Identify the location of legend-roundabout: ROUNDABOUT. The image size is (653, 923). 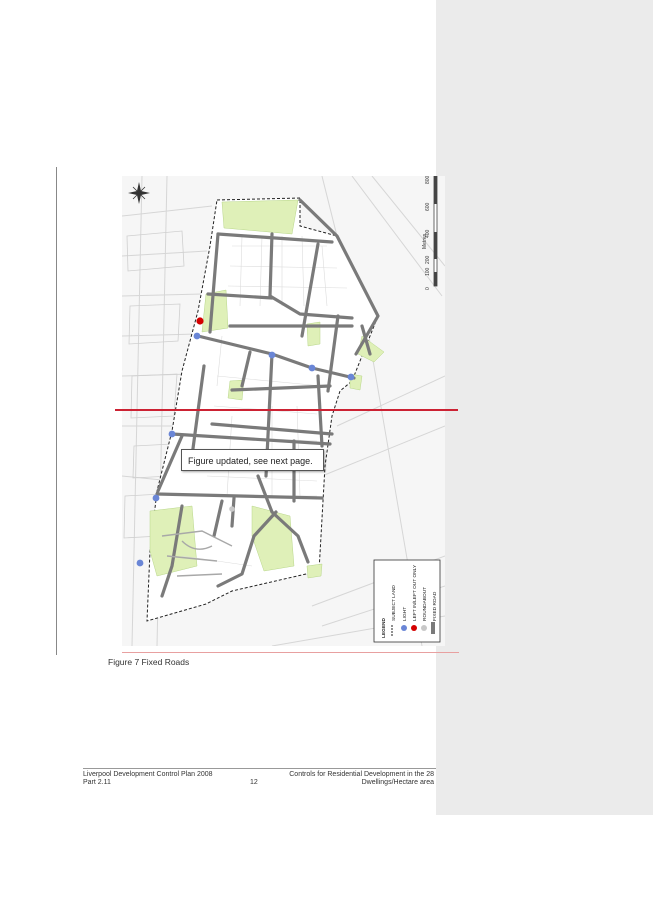
(425, 604).